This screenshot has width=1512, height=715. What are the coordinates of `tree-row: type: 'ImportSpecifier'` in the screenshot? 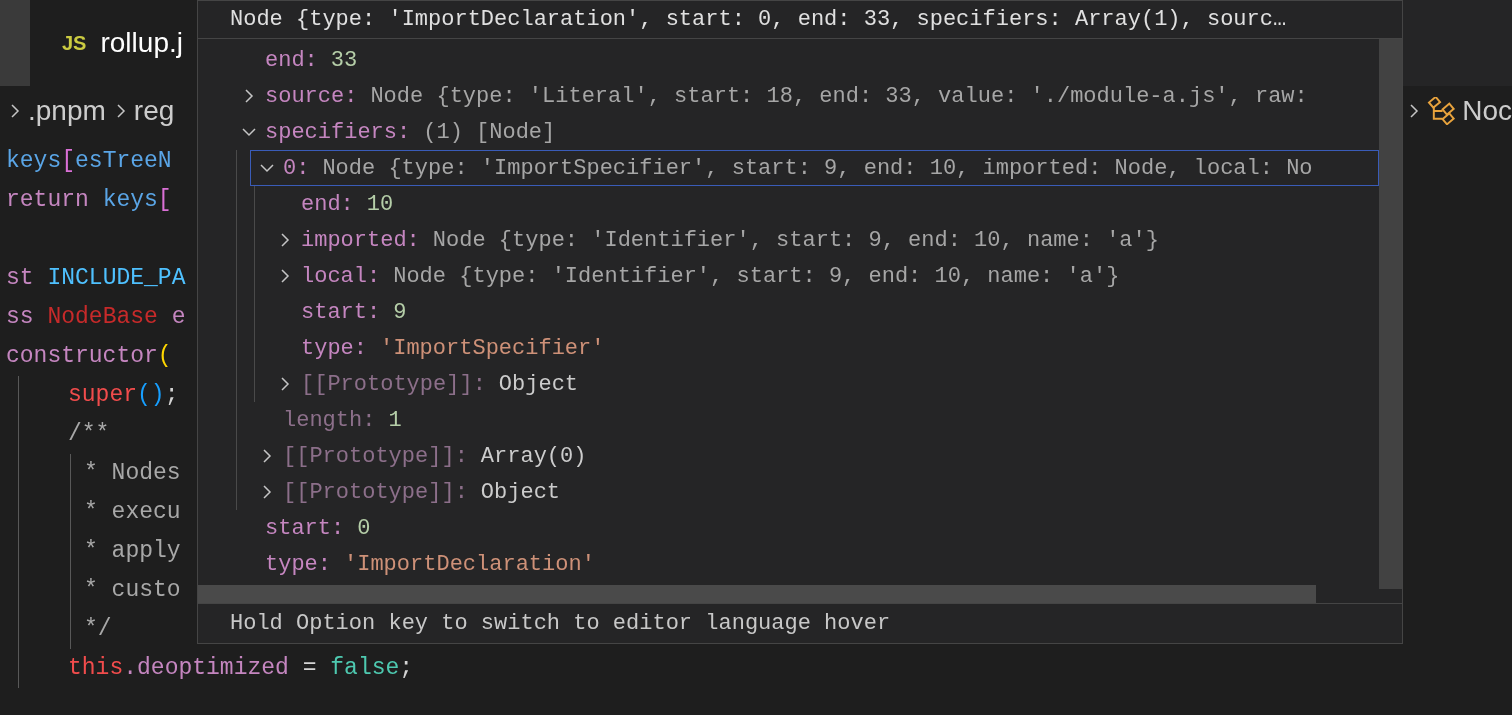 It's located at (823, 348).